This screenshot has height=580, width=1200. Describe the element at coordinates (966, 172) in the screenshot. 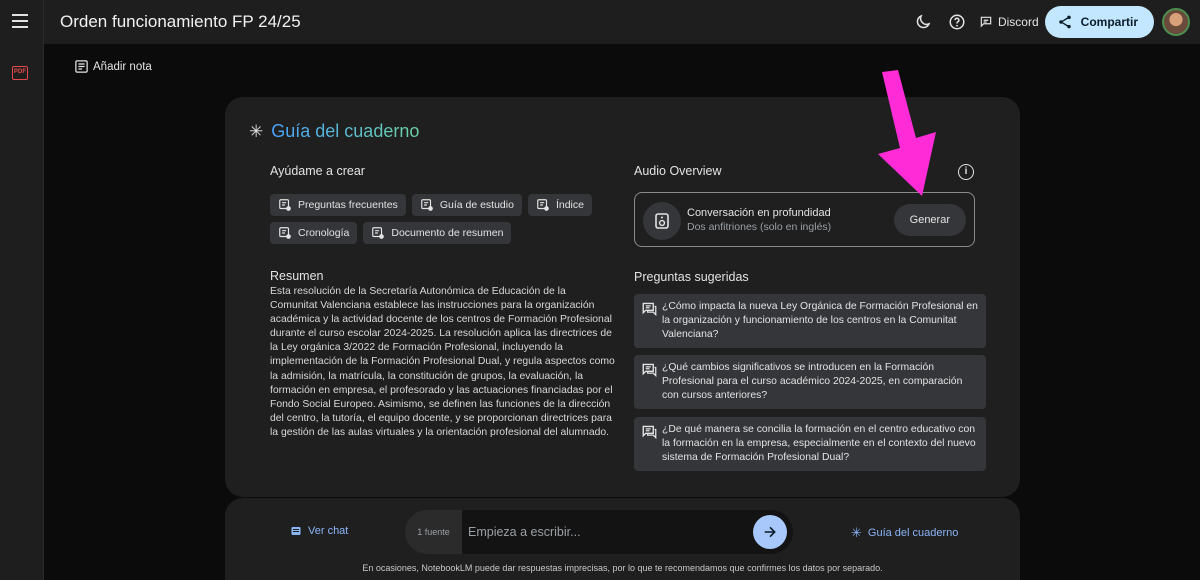

I see `info-icon: i` at that location.